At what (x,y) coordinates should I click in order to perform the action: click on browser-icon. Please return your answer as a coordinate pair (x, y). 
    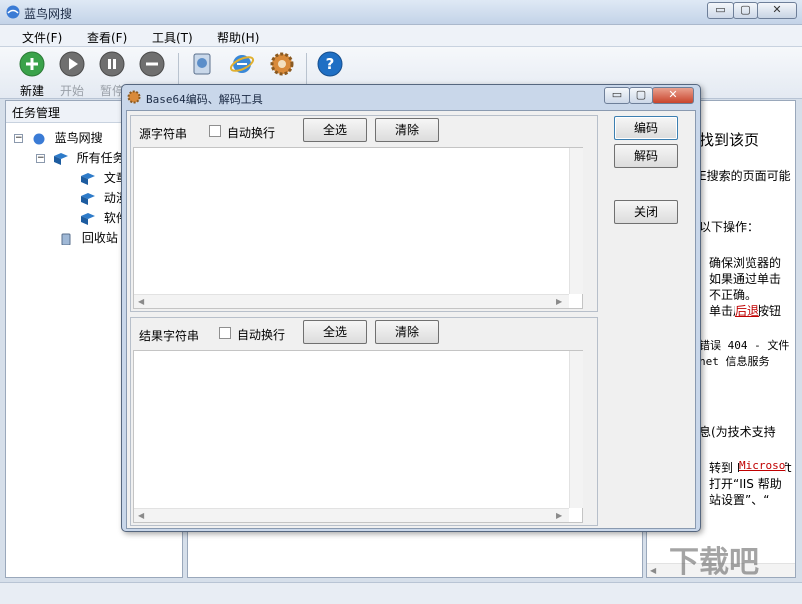
    Looking at the image, I should click on (242, 64).